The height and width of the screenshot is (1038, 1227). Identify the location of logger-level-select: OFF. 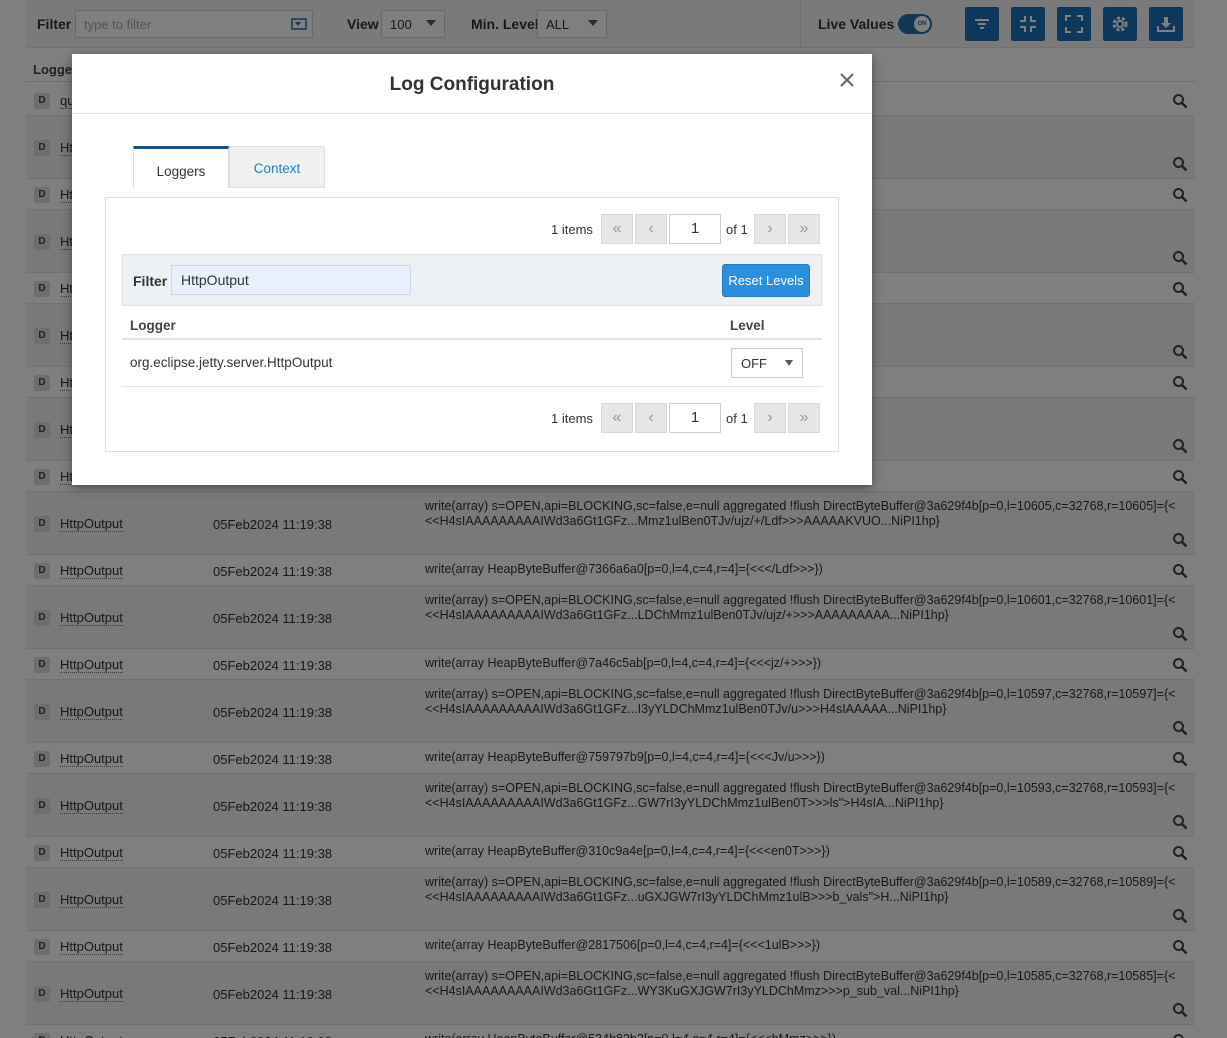
(767, 363).